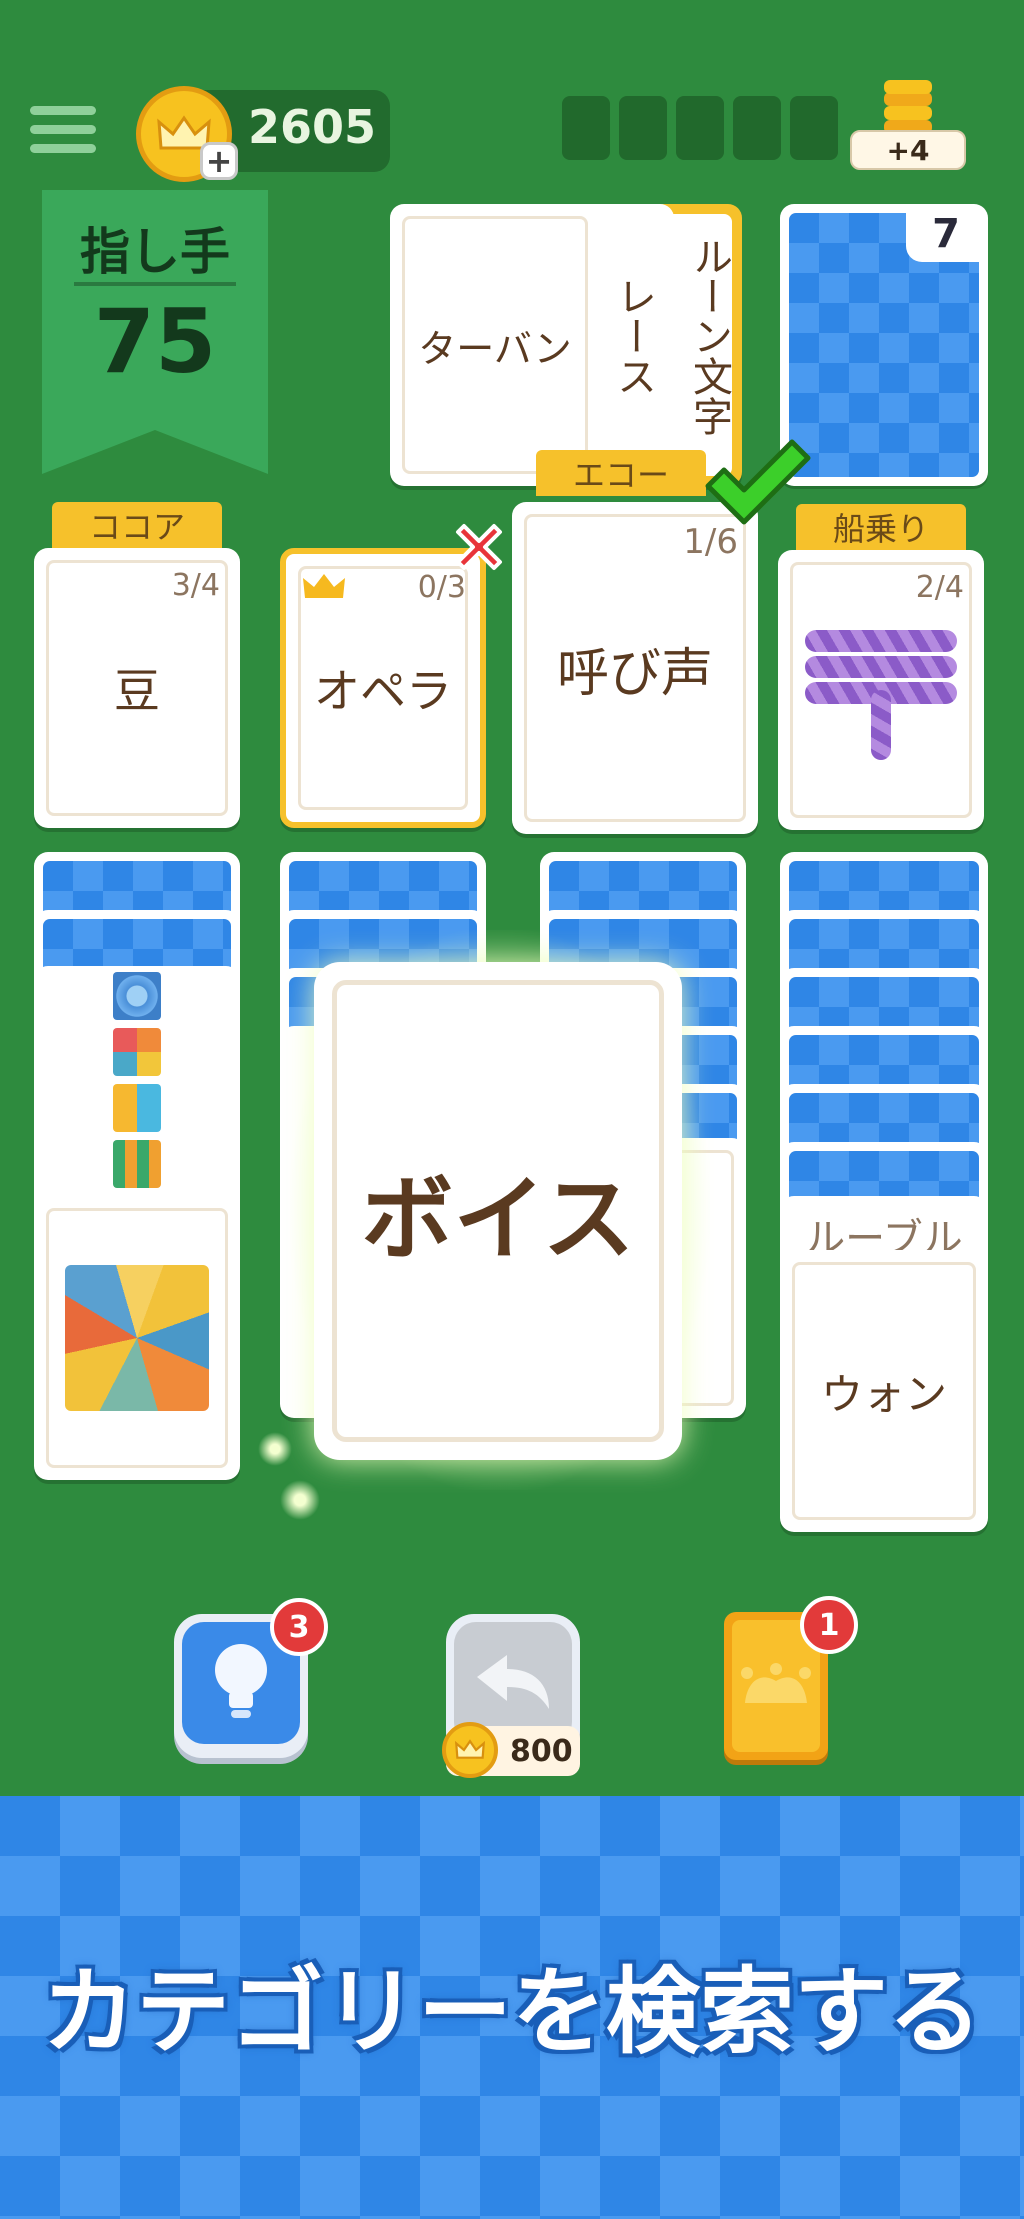  I want to click on hint-badge-count: 3, so click(299, 1627).